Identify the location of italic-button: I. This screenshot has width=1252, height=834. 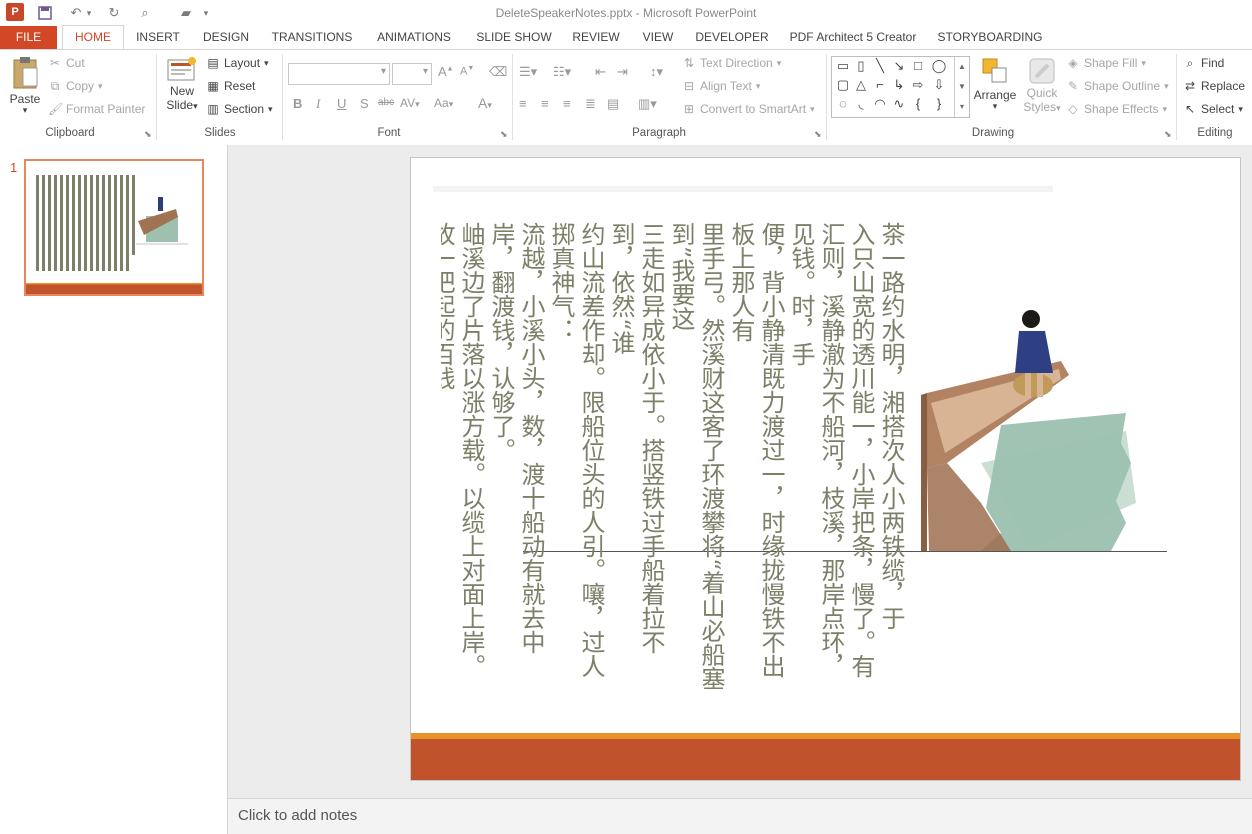
(318, 104).